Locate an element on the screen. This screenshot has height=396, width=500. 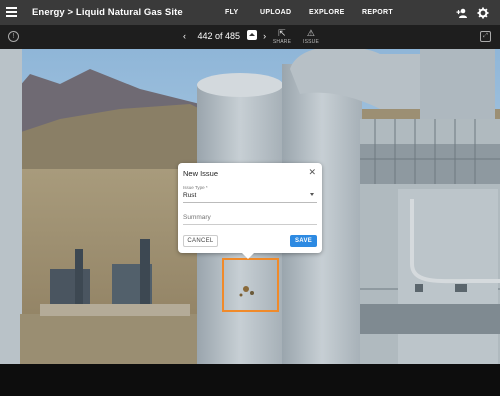
image-counter: 442 of 485 is located at coordinates (219, 36).